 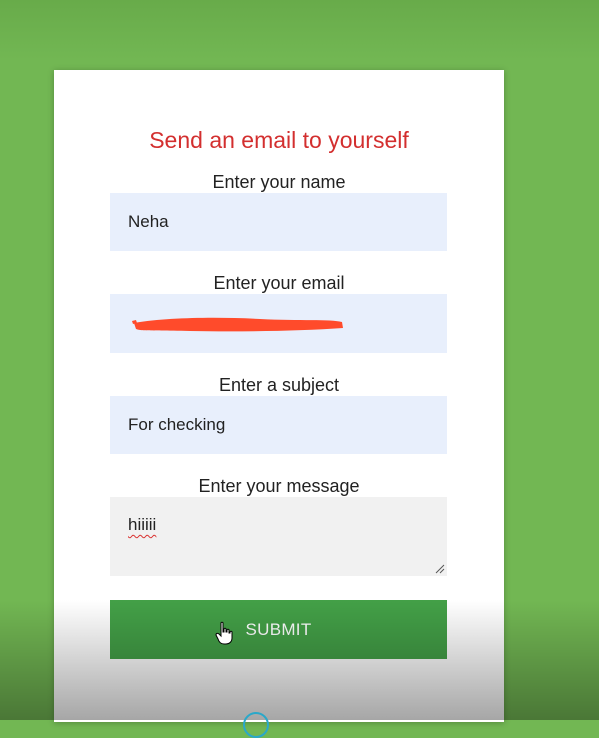 I want to click on hand-pointer-cursor-icon, so click(x=224, y=633).